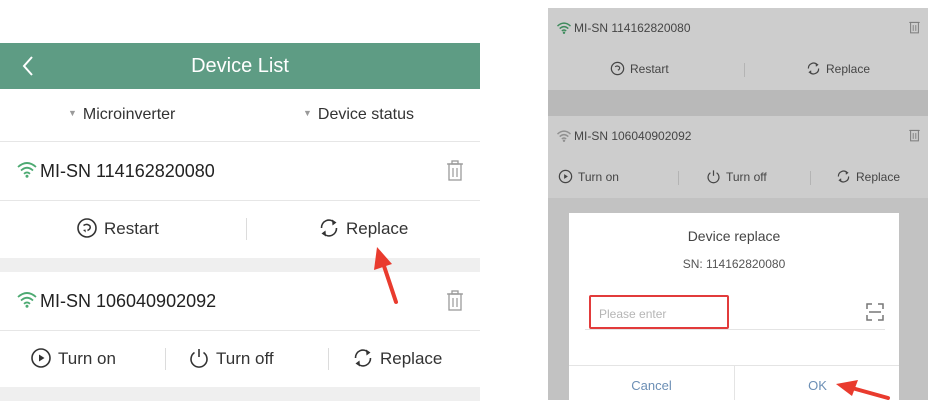  Describe the element at coordinates (87, 228) in the screenshot. I see `restart-icon` at that location.